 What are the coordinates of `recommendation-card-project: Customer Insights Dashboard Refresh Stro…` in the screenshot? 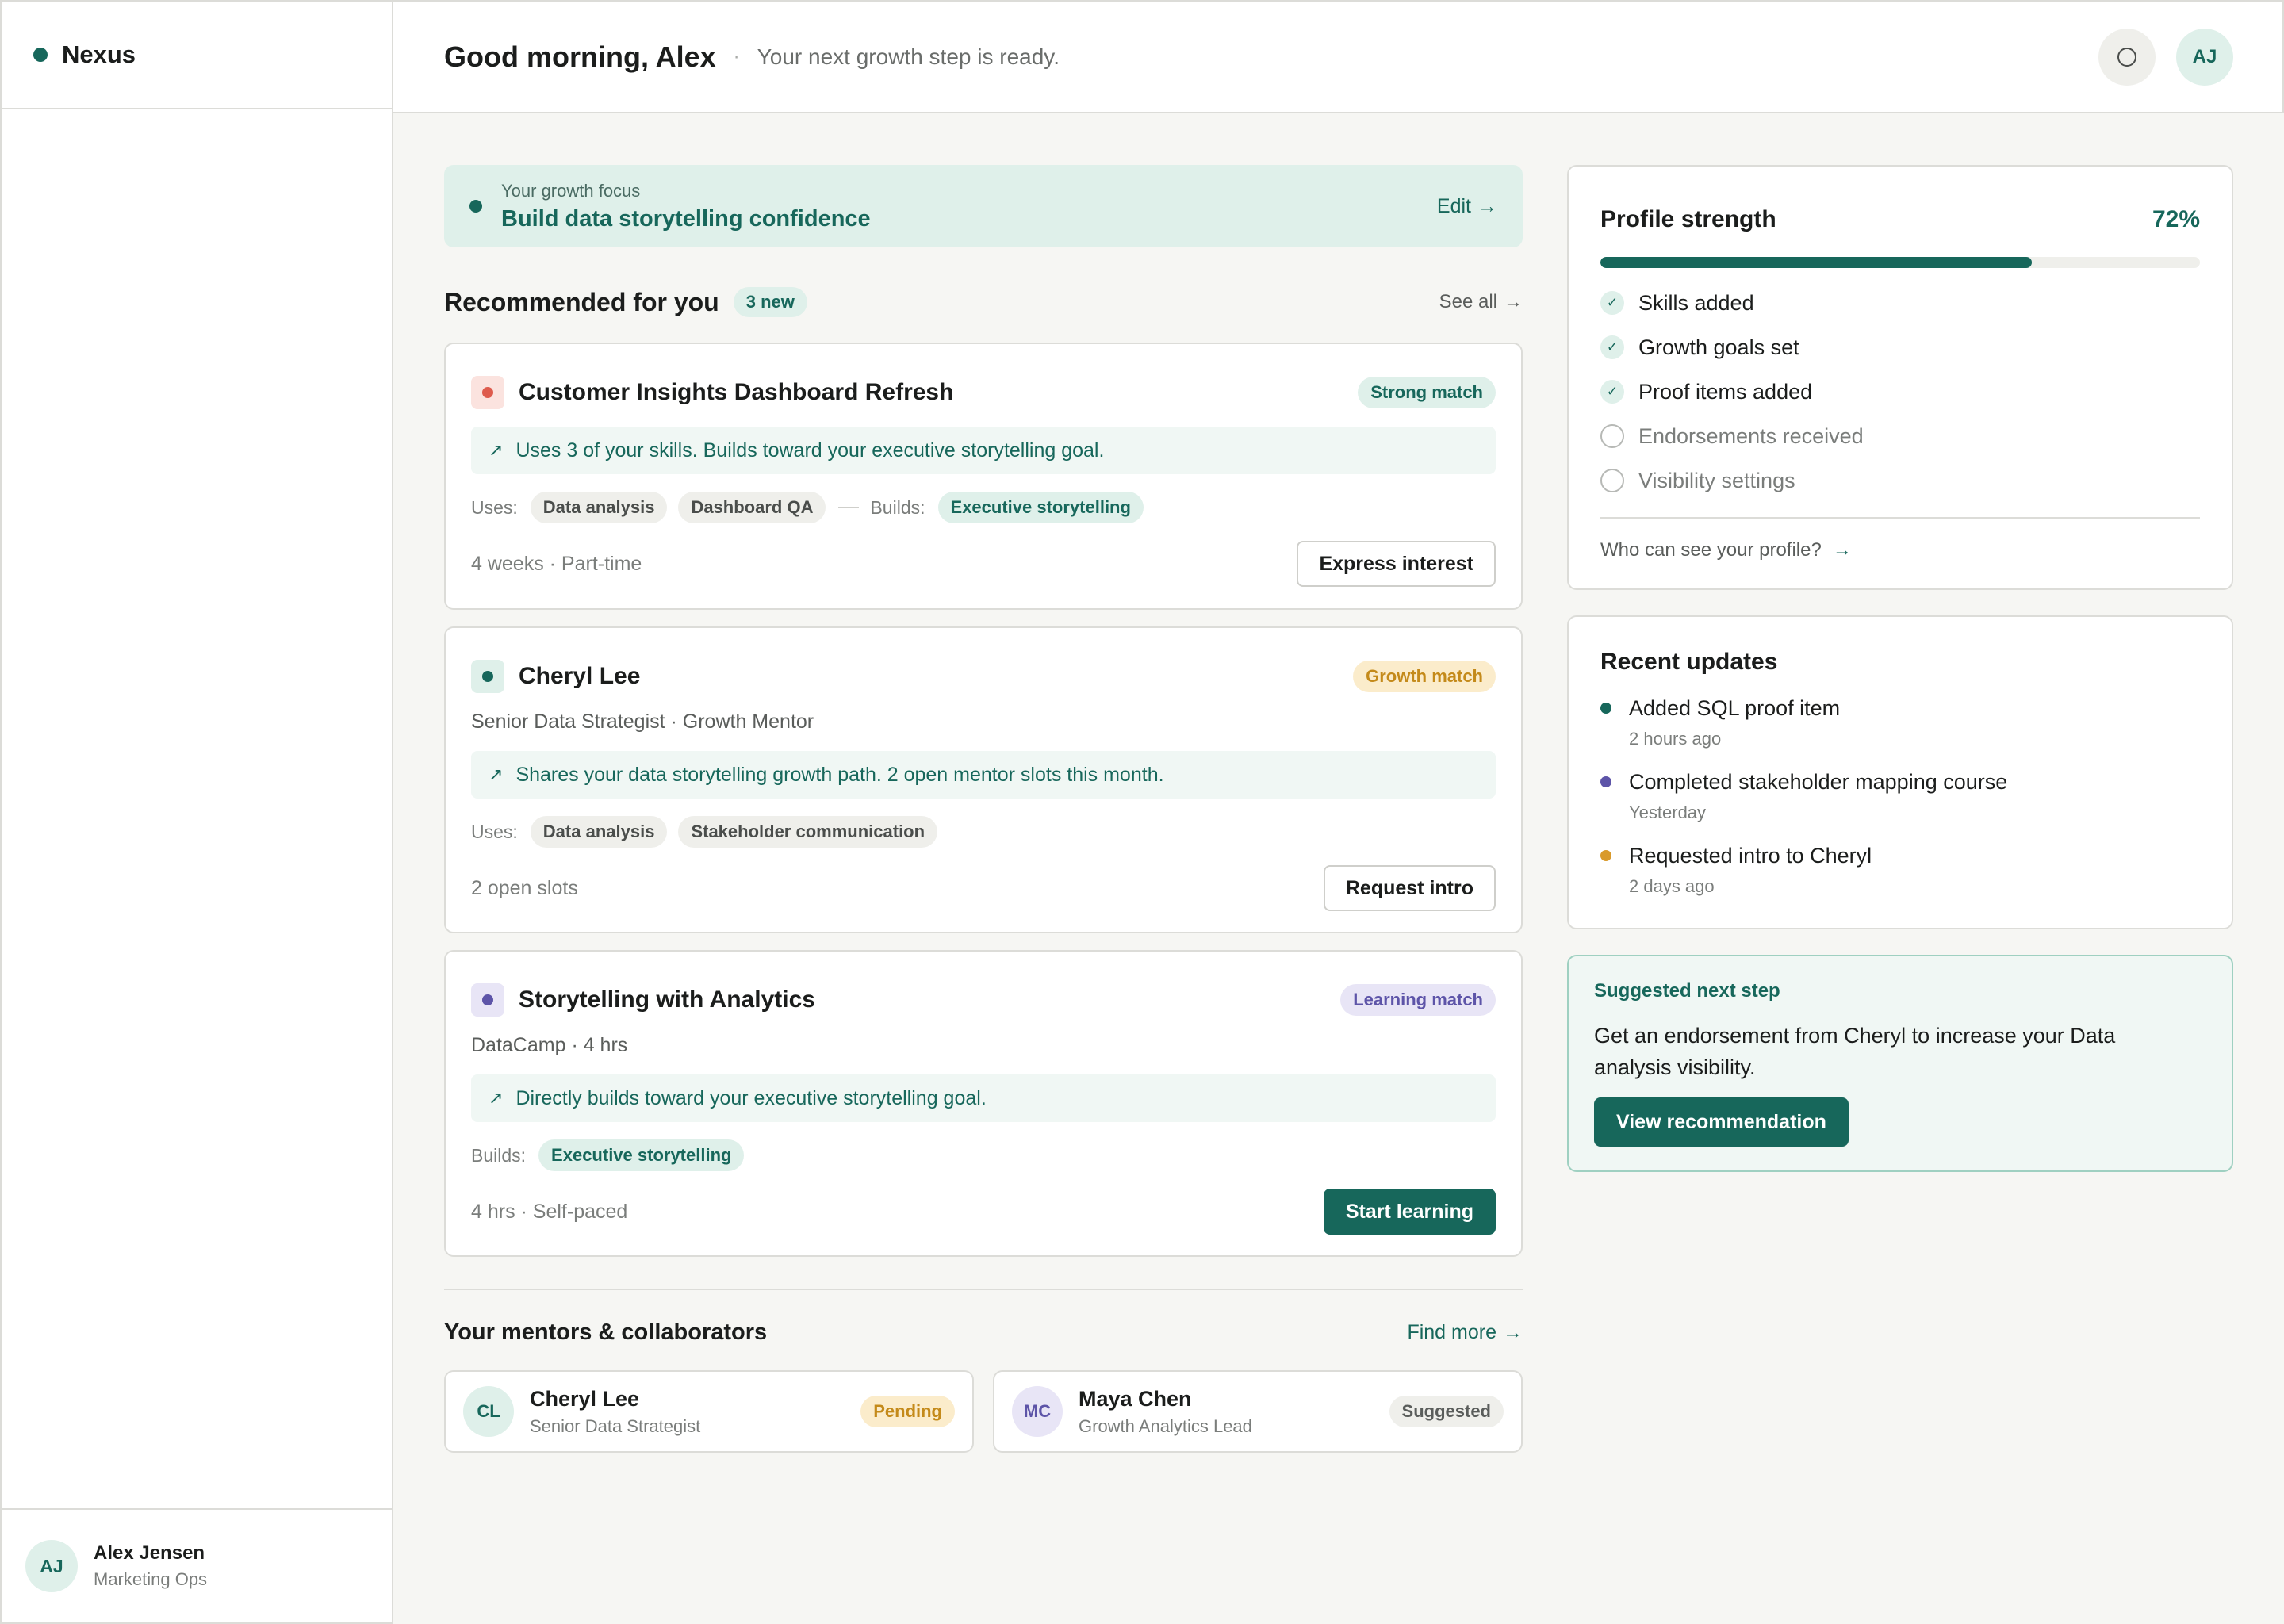 It's located at (983, 476).